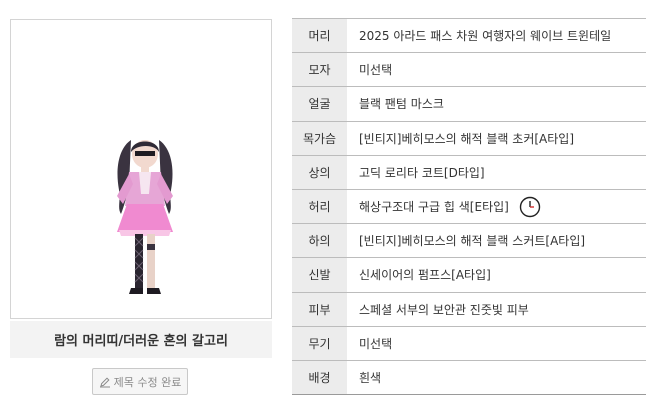 The height and width of the screenshot is (408, 659). I want to click on item-cell: [빈티지]베히모스의 해적 블랙 초커[A타입], so click(496, 138).